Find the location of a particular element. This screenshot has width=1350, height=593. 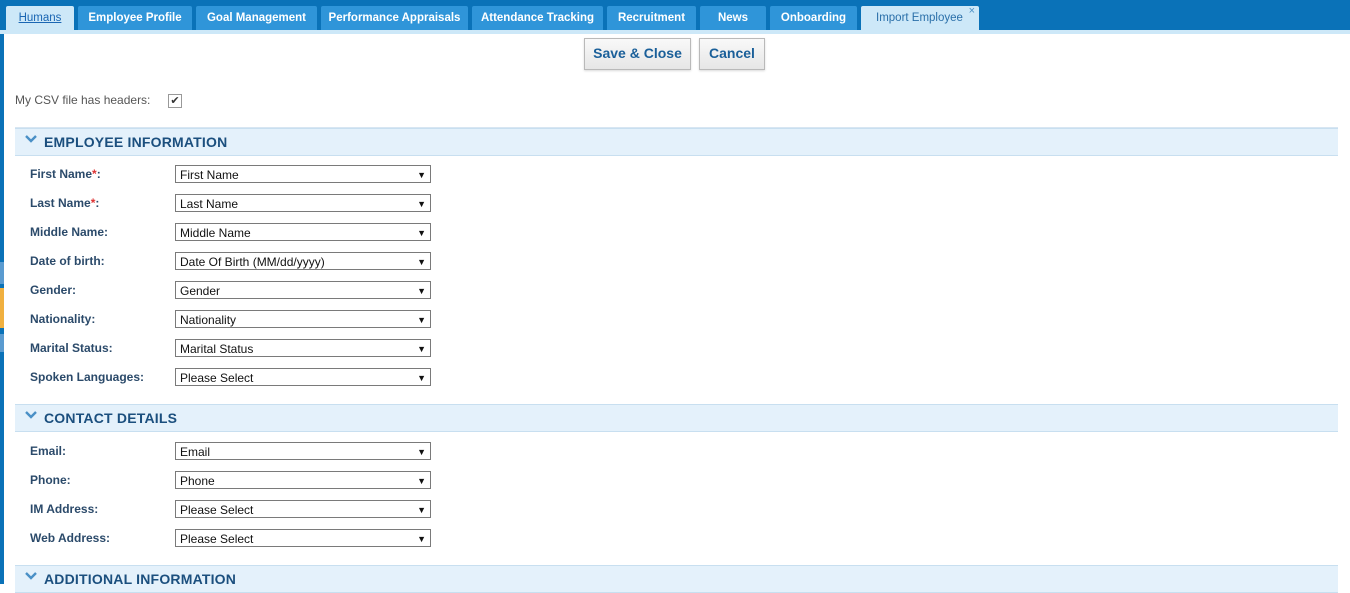

middle-name-select: Middle Name ▼ is located at coordinates (303, 232).